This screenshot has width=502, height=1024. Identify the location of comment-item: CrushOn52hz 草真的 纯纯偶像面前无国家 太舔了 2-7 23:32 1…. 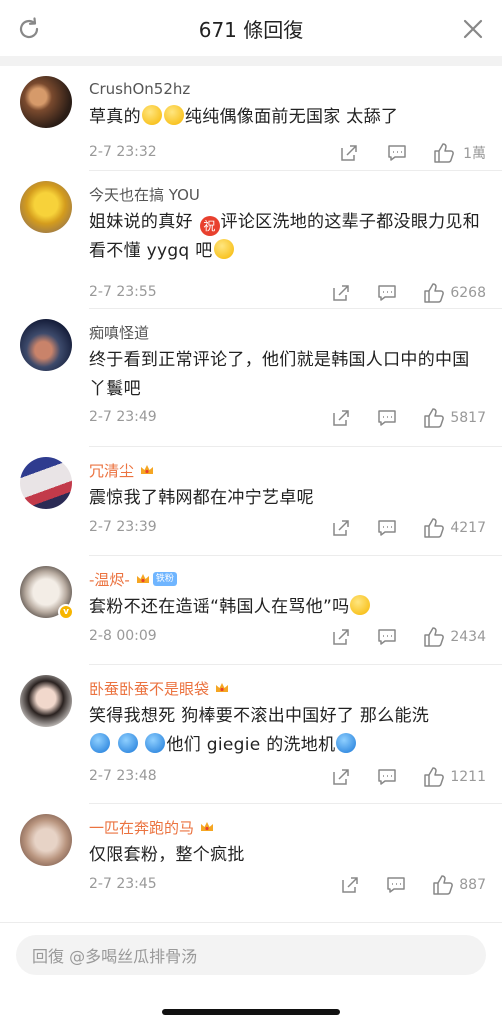
(251, 118).